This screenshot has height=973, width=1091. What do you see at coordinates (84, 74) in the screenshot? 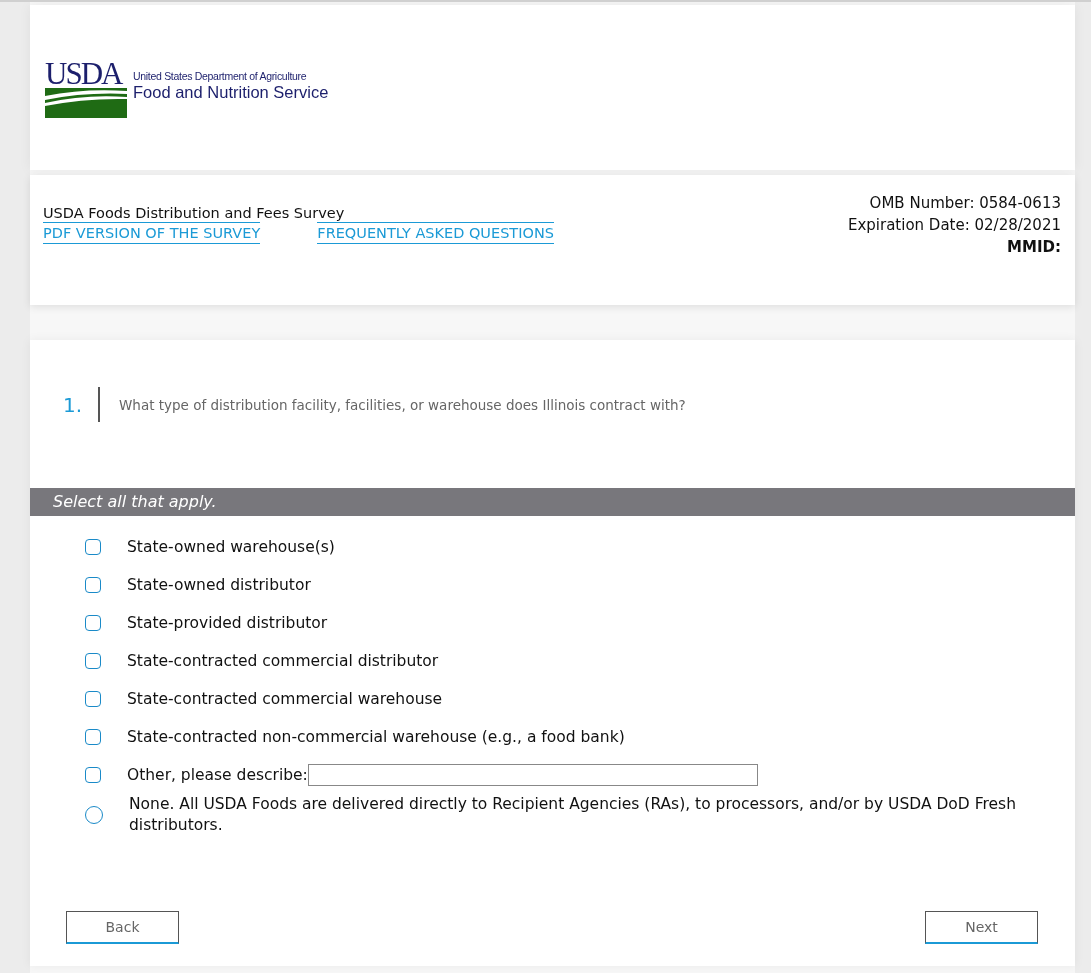
I see `logo-wordmark: USDA` at bounding box center [84, 74].